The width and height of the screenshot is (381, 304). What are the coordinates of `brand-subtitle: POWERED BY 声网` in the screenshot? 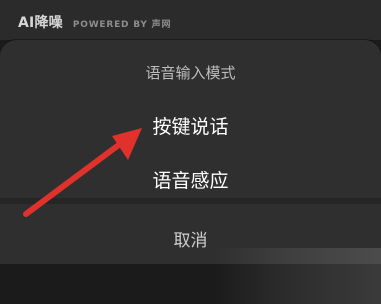 It's located at (122, 25).